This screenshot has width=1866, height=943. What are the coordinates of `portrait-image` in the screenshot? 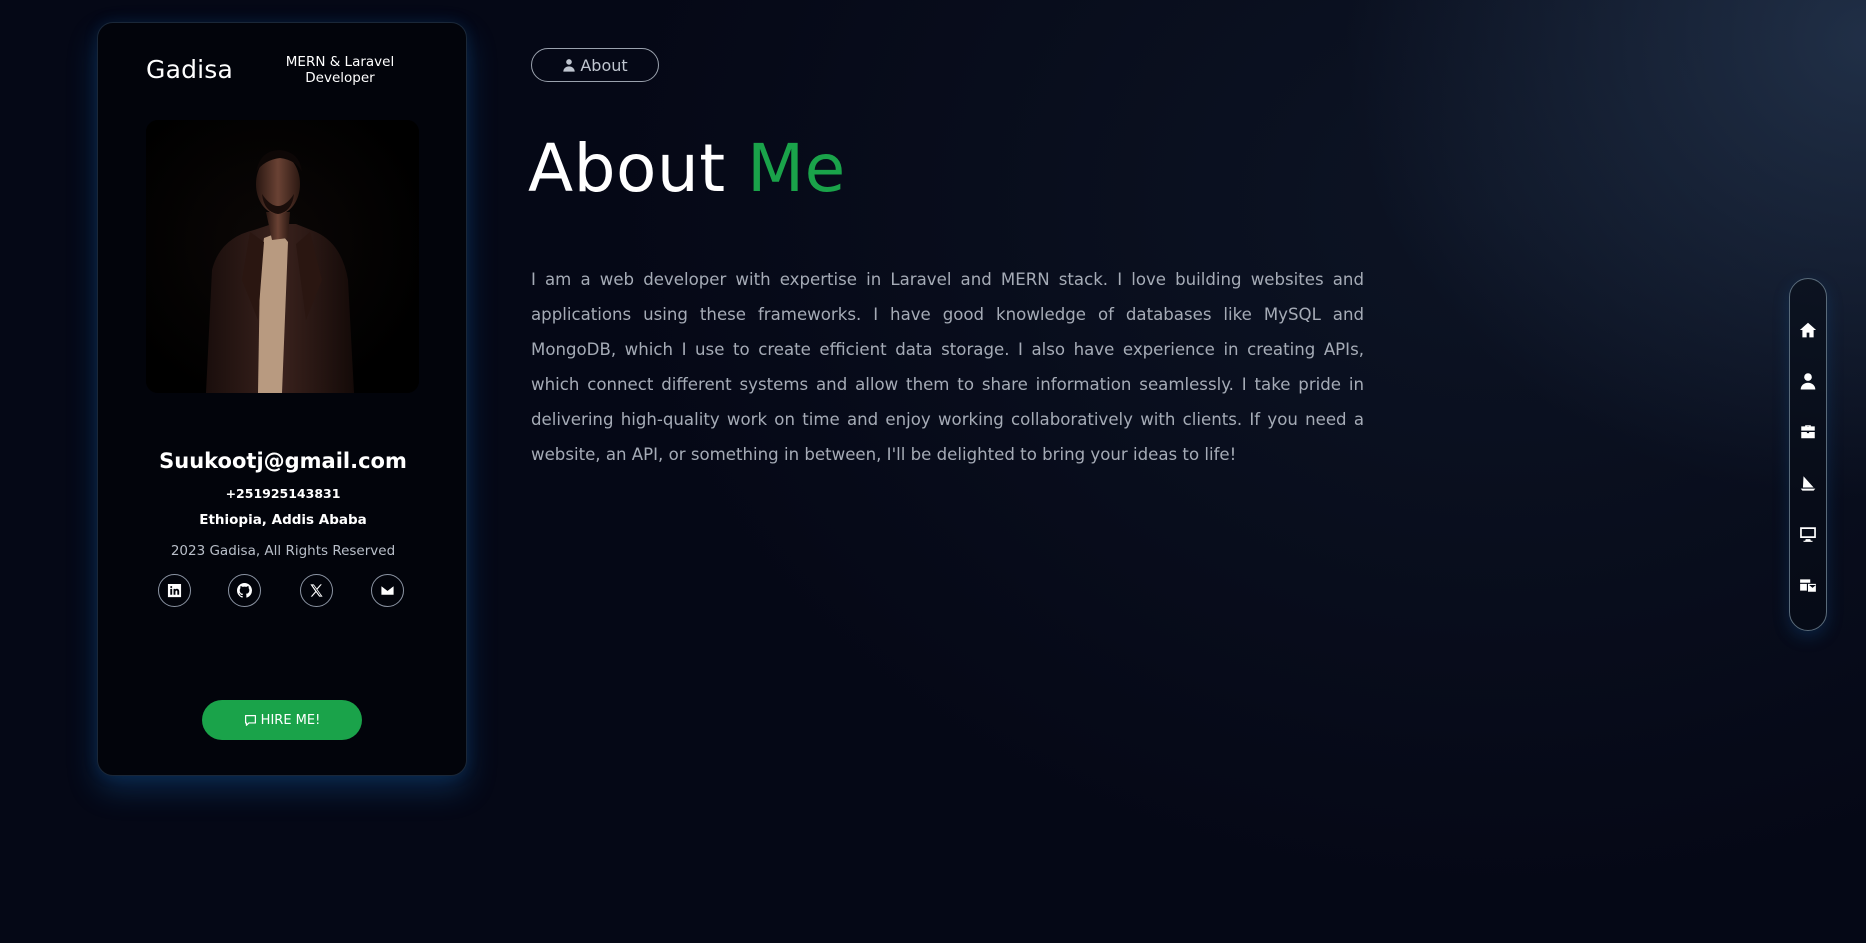 It's located at (282, 256).